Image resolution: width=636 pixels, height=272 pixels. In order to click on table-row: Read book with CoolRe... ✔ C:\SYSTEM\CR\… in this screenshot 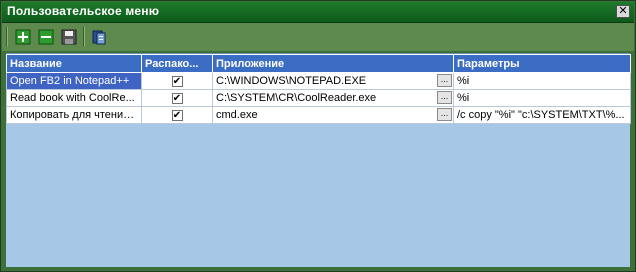, I will do `click(318, 98)`.